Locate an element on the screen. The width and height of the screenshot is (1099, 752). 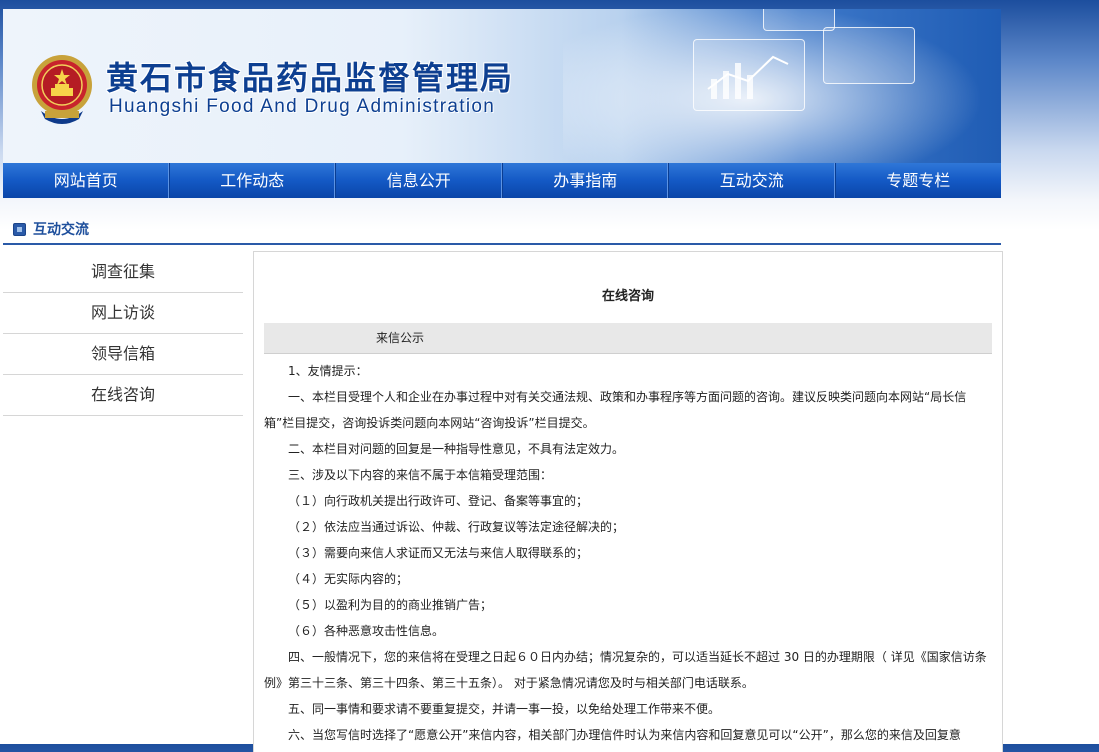
main-nav: 网站首页 工作动态 信息公开 办事指南 互动交流 专题专栏 is located at coordinates (502, 180).